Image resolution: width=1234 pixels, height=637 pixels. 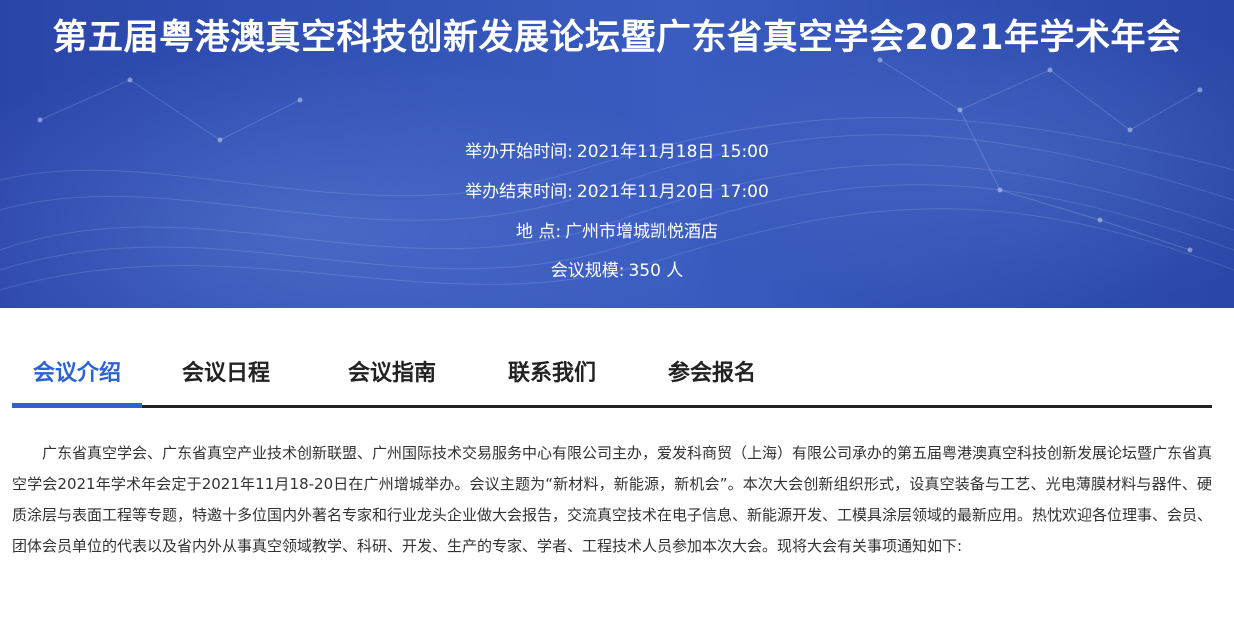 I want to click on scale-label: 会议规模:, so click(x=587, y=271).